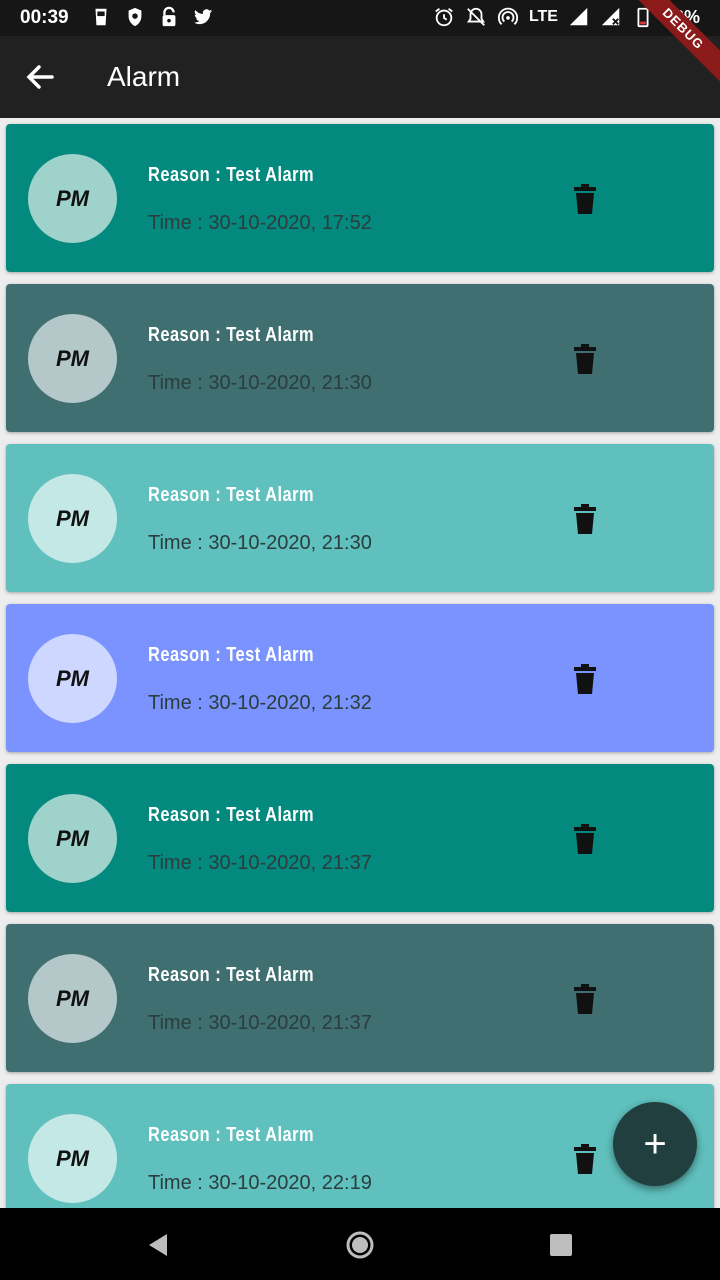 This screenshot has width=720, height=1280. I want to click on hotspot-icon, so click(508, 16).